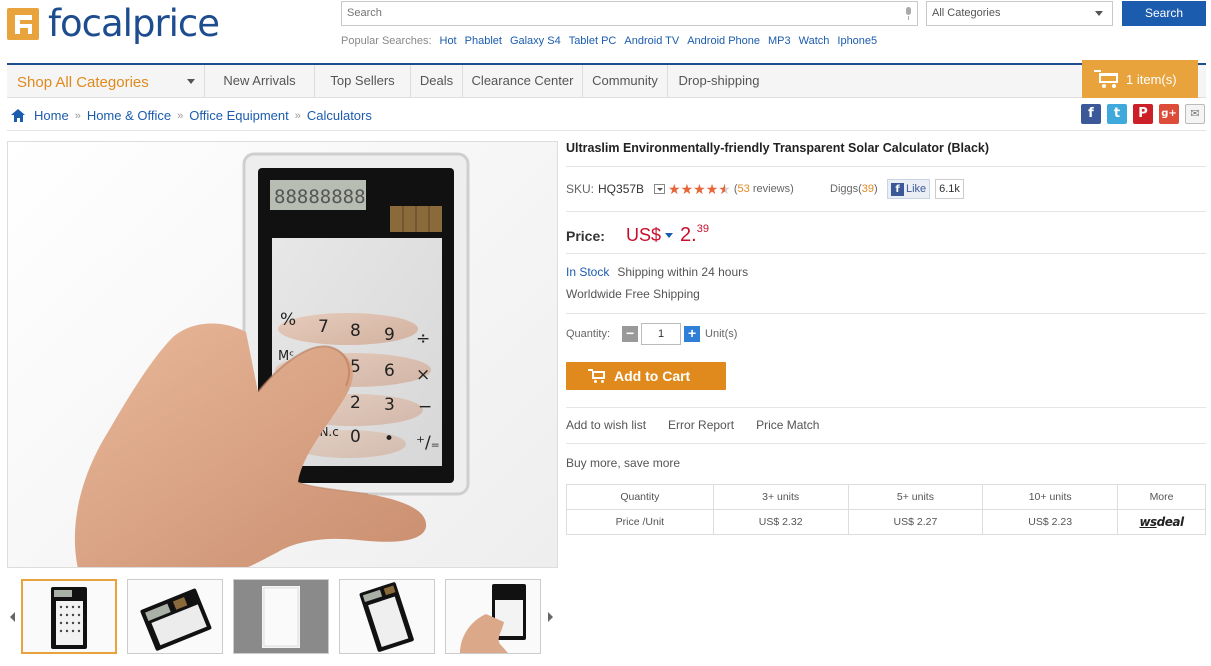  Describe the element at coordinates (585, 236) in the screenshot. I see `price-label: Price:` at that location.